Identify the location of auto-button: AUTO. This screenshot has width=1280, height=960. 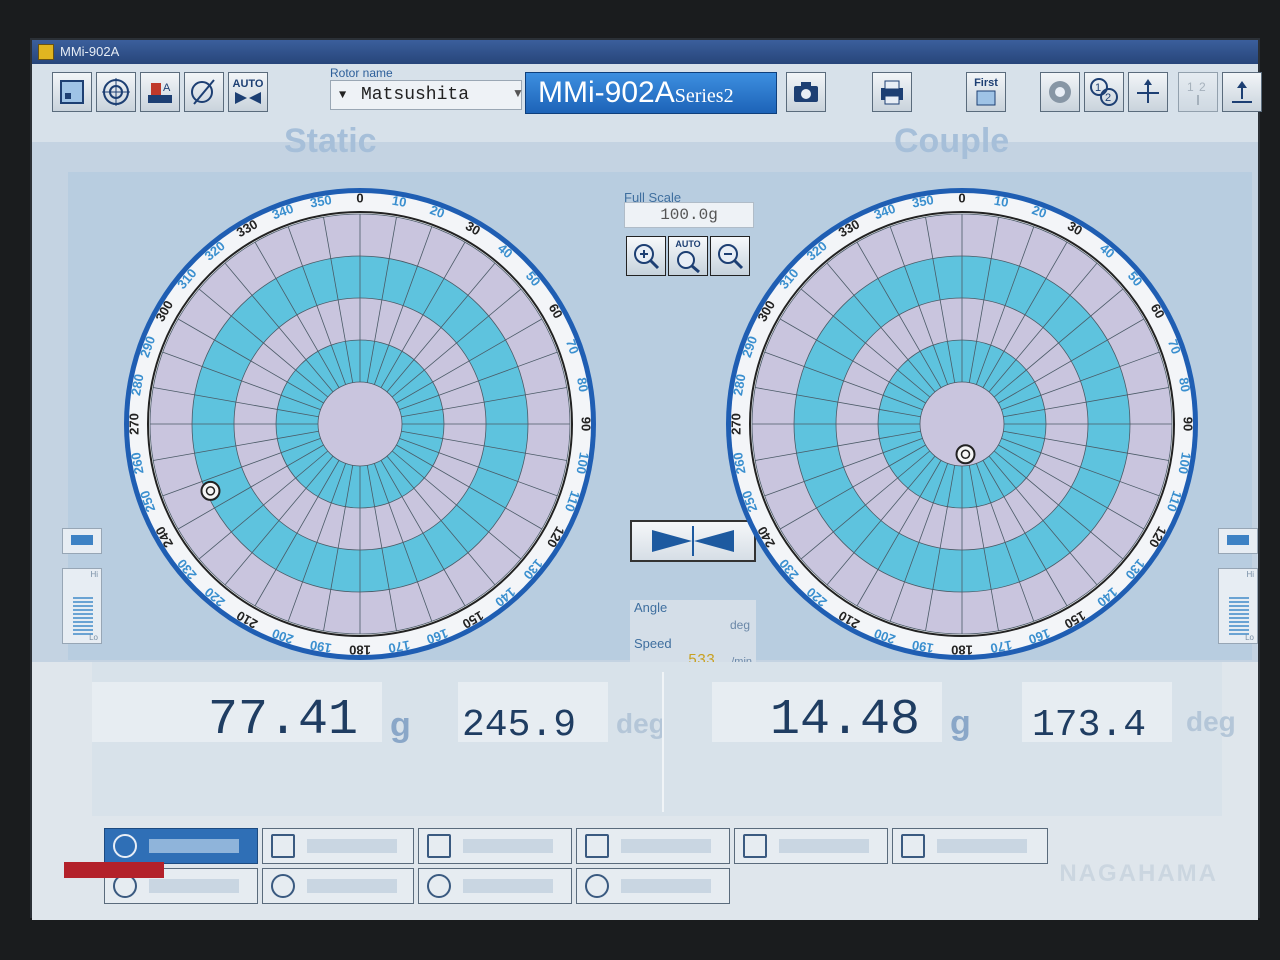
(248, 92).